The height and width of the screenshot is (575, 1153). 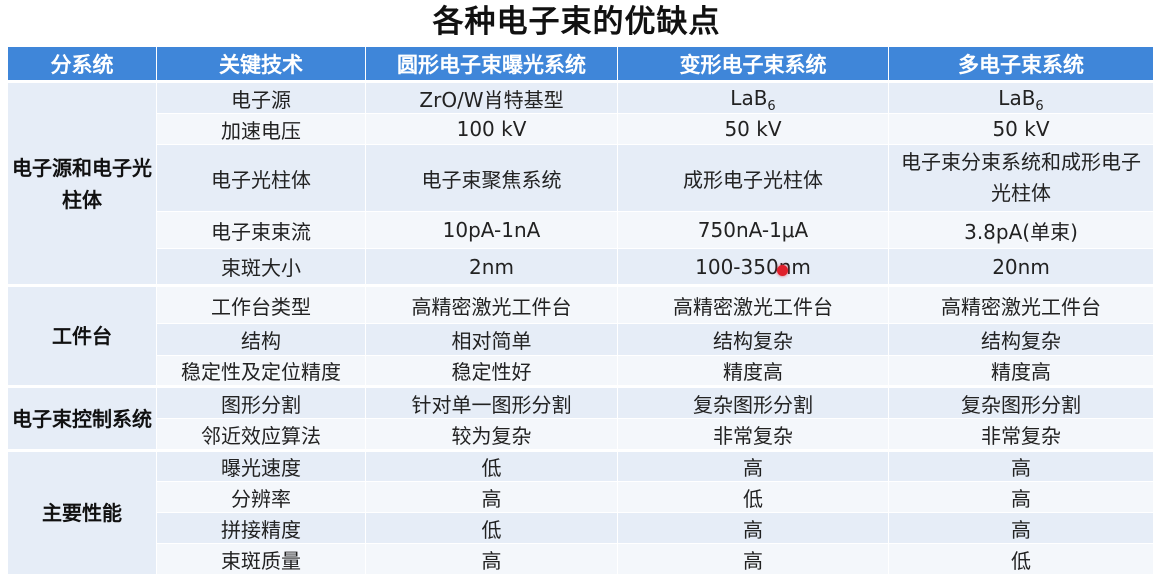 I want to click on table-row: 电子光柱体 电子束聚焦系统 成形电子光柱体 电子束分束系统和成形电子光柱体, so click(x=580, y=178).